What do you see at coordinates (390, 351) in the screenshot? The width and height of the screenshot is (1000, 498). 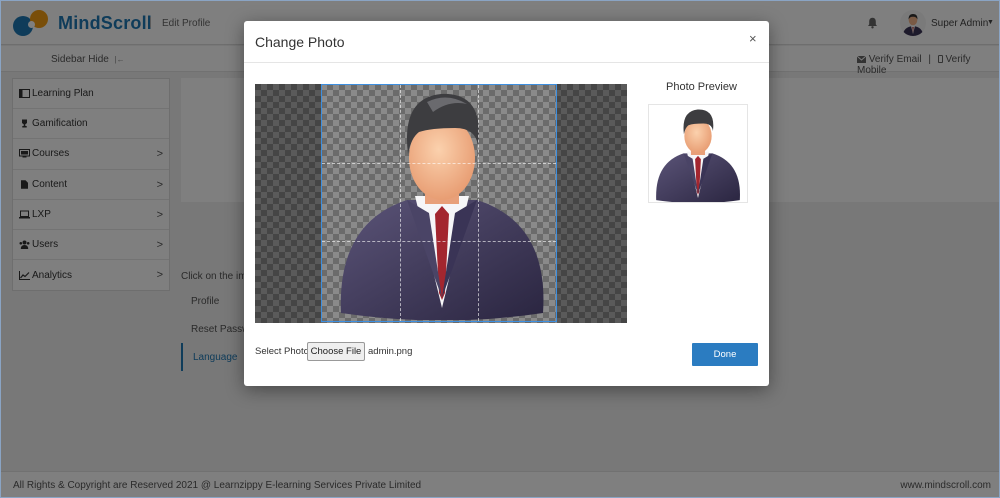 I see `selected-file-name: admin.png` at bounding box center [390, 351].